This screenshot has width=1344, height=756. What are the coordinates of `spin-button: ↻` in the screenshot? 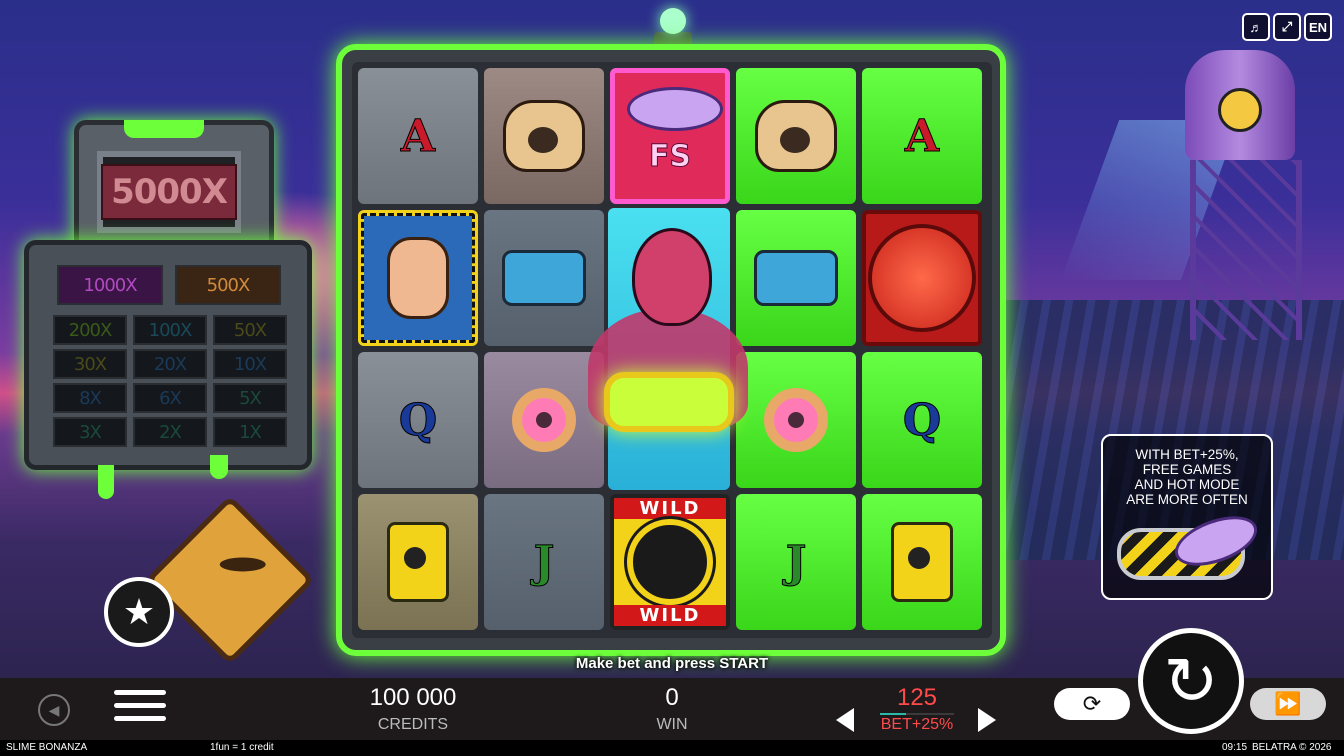 It's located at (1191, 681).